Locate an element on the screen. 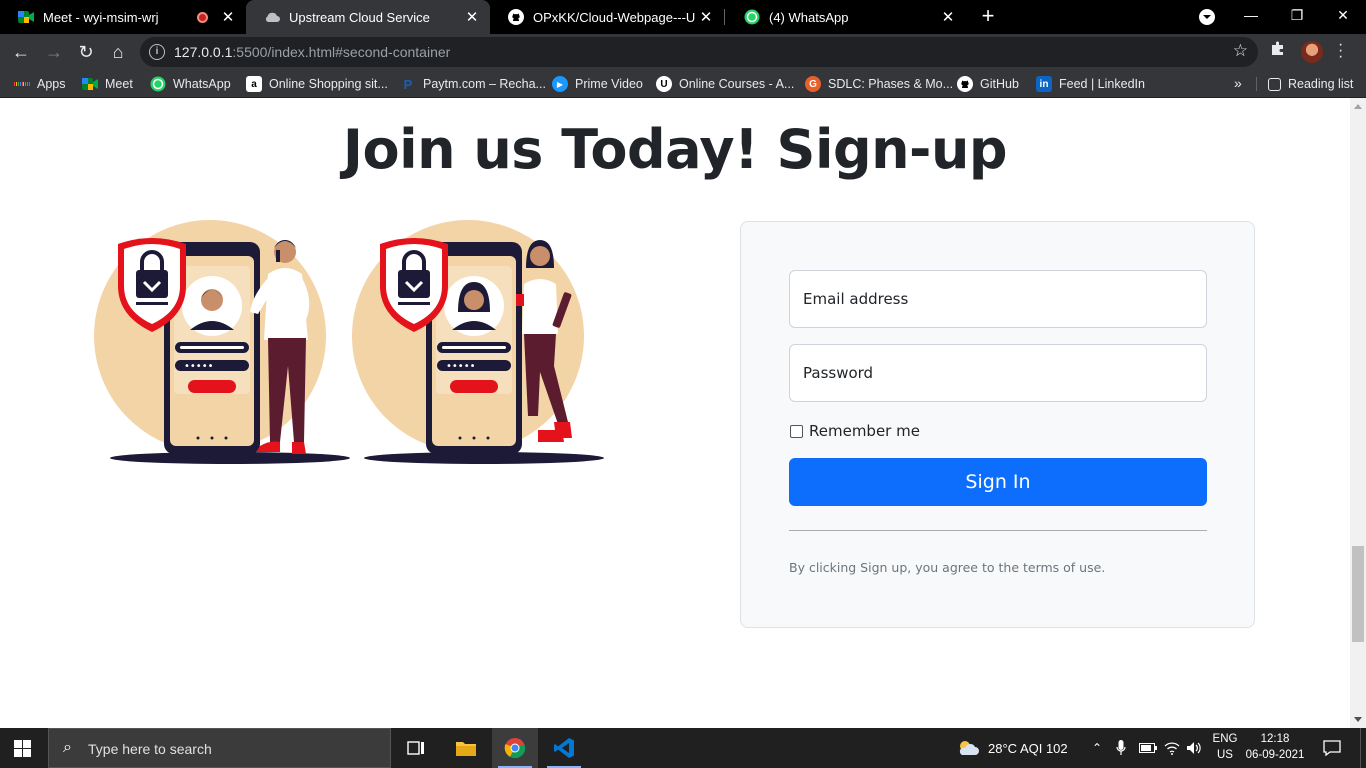 The height and width of the screenshot is (768, 1366). page-title: Join us Today! Sign-up is located at coordinates (675, 149).